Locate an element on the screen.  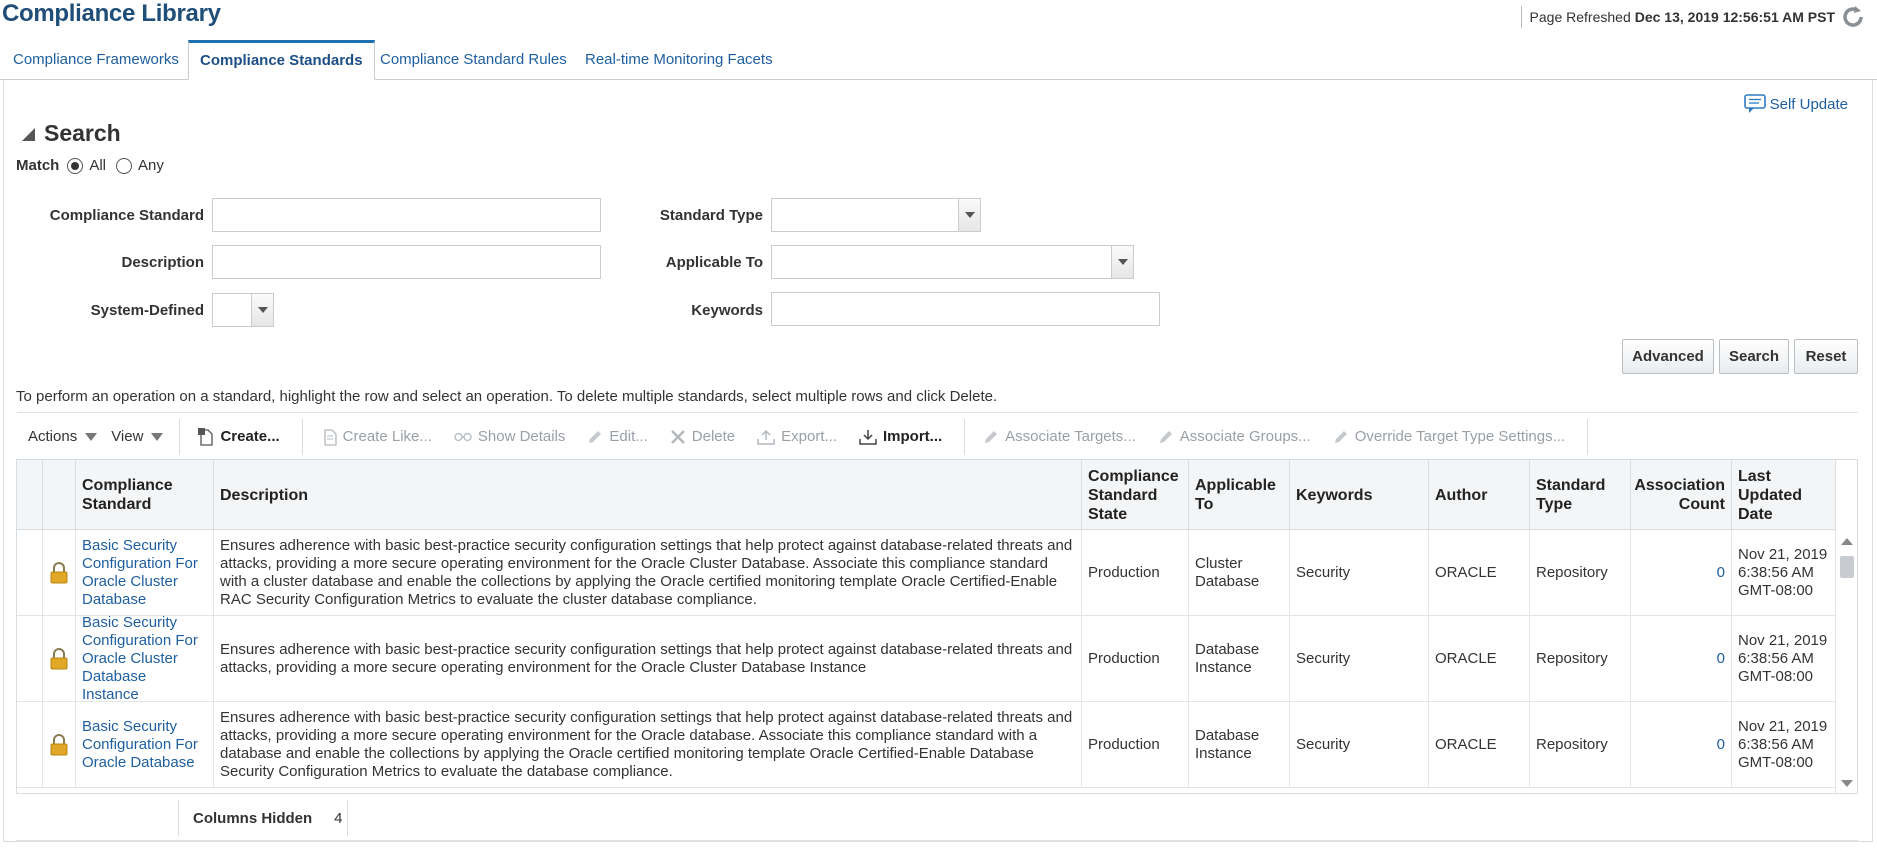
column-header-applicable-to: Applicable To is located at coordinates (1239, 495).